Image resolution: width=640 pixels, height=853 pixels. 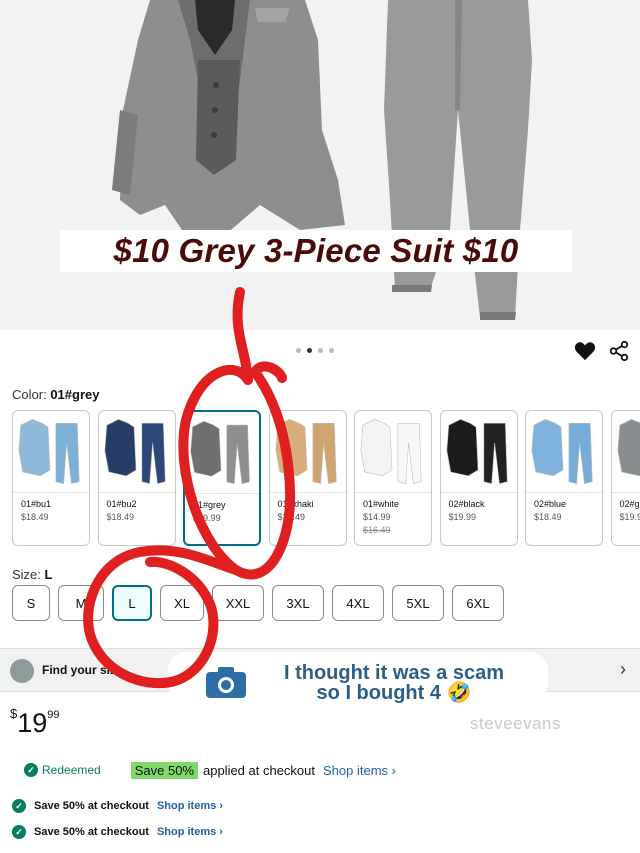 I want to click on size-option: XL, so click(x=182, y=603).